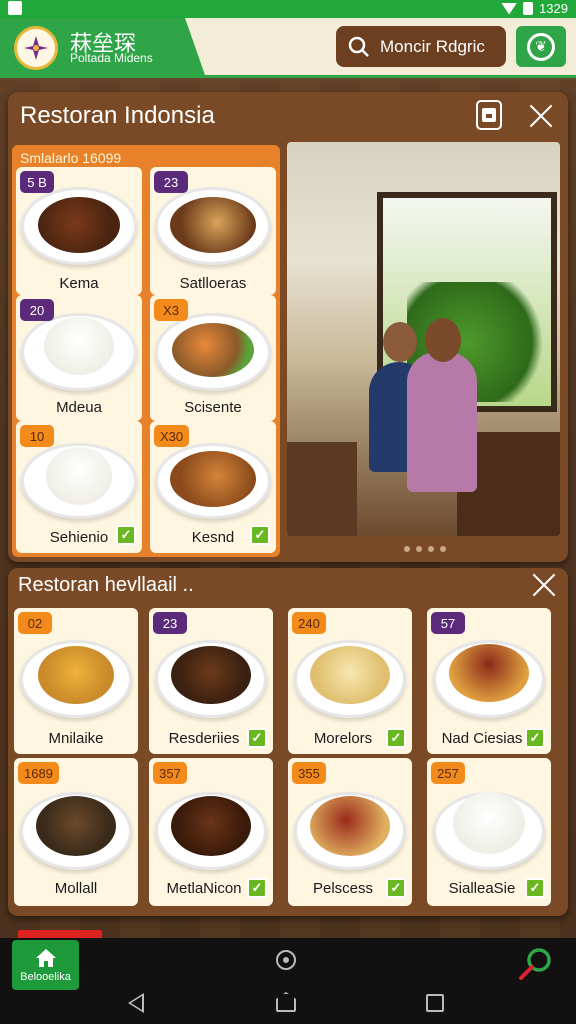 Image resolution: width=576 pixels, height=1024 pixels. Describe the element at coordinates (309, 773) in the screenshot. I see `price-badge: 355` at that location.